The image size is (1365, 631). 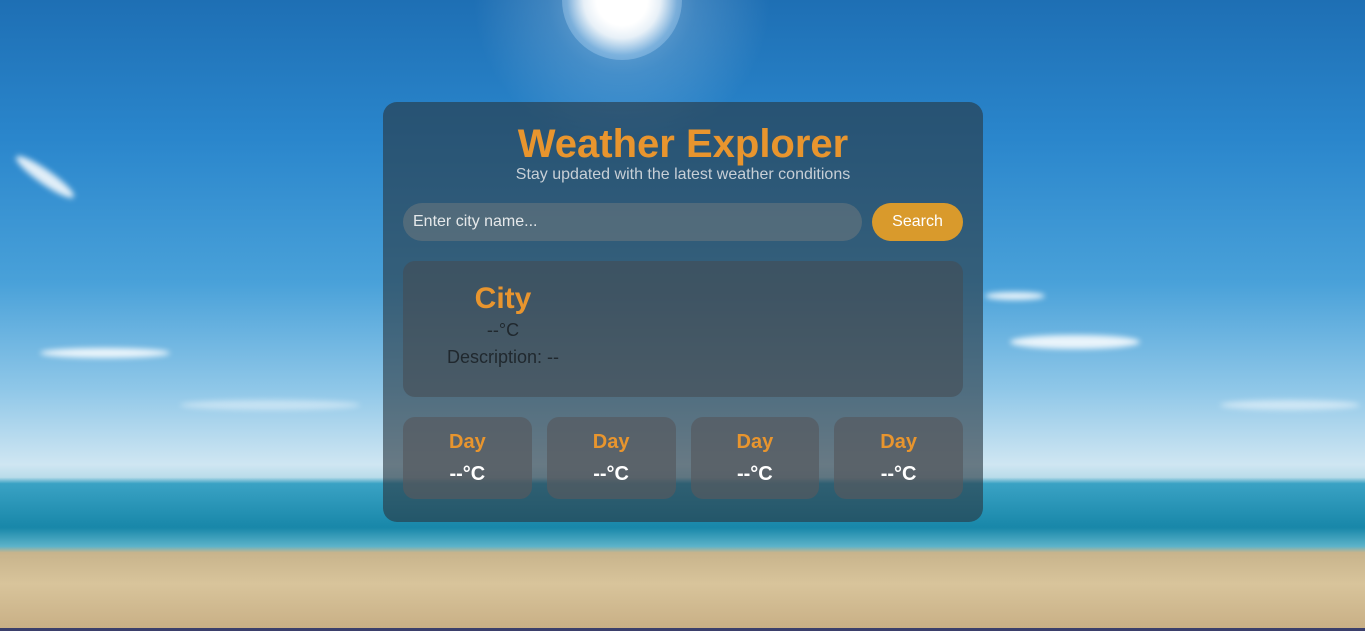 What do you see at coordinates (683, 144) in the screenshot?
I see `app-title: Weather Explorer` at bounding box center [683, 144].